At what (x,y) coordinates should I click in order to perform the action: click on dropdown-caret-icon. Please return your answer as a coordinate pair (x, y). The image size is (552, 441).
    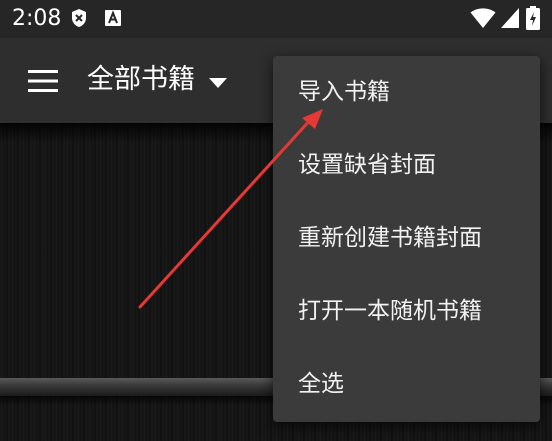
    Looking at the image, I should click on (218, 83).